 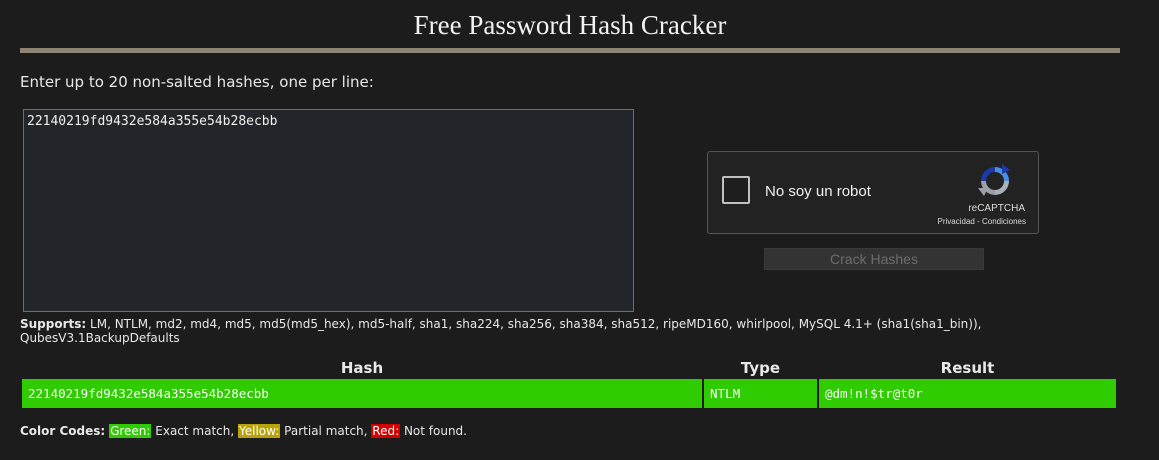 What do you see at coordinates (818, 191) in the screenshot?
I see `recaptcha-label: No soy un robot` at bounding box center [818, 191].